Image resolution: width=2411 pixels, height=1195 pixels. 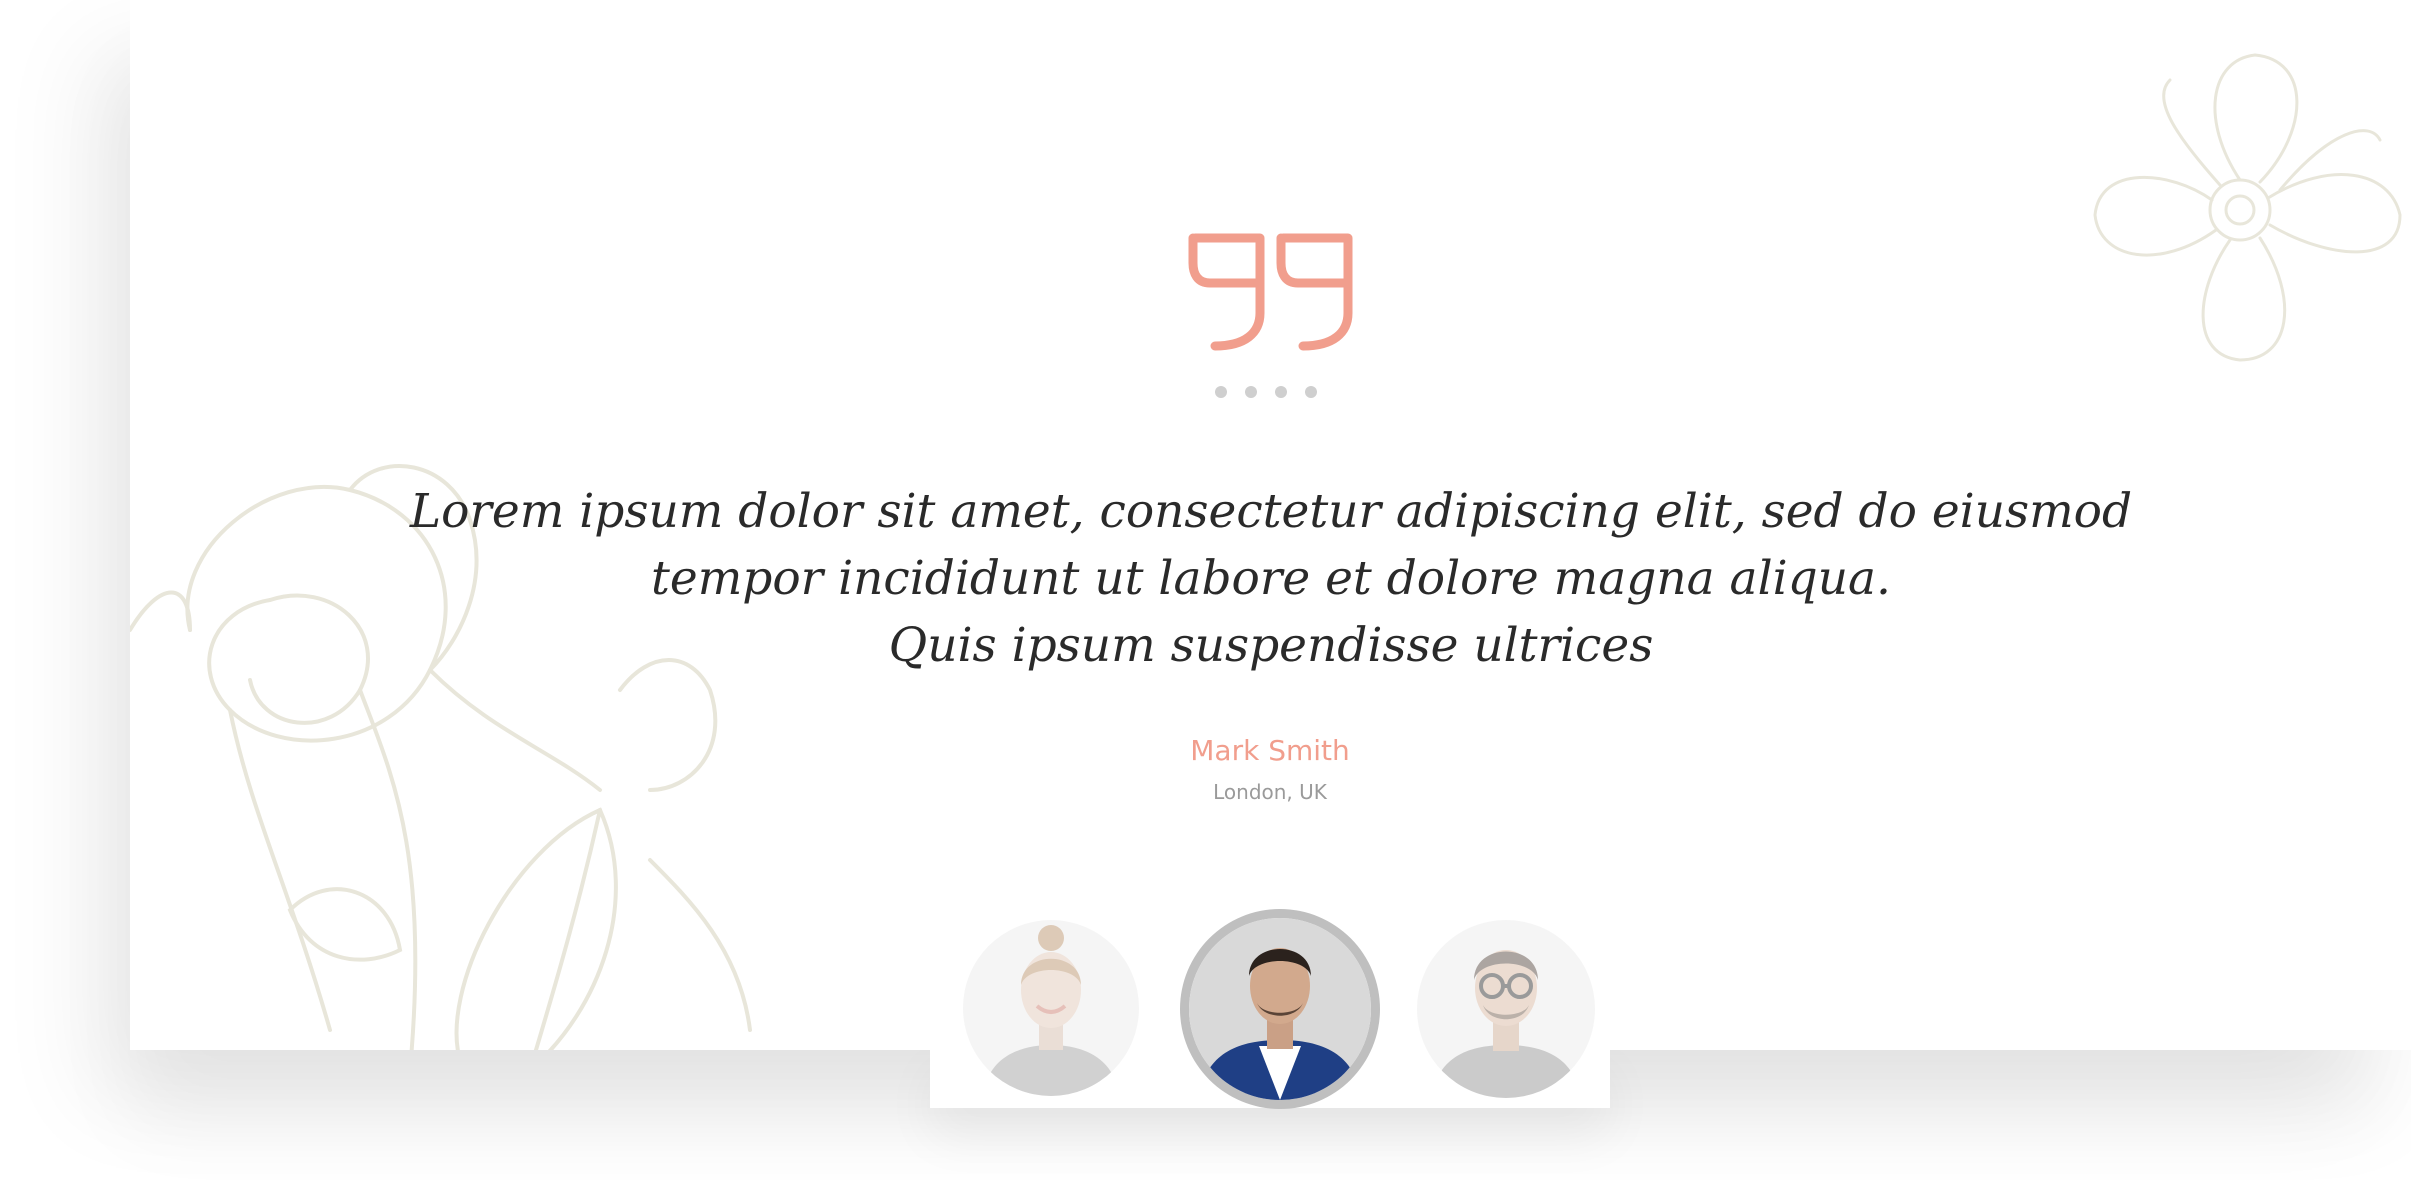 I want to click on author-name: Mark Smith, so click(x=1270, y=750).